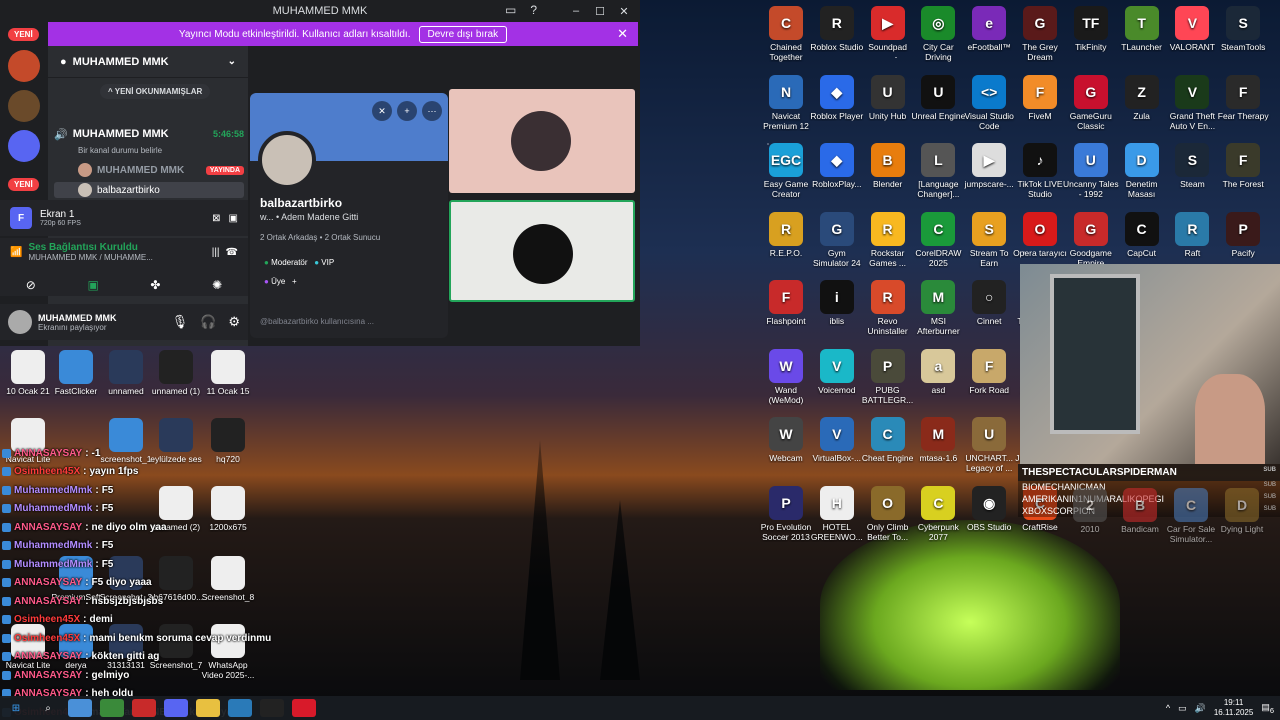 Image resolution: width=1280 pixels, height=720 pixels. I want to click on desktop-icon: W Wand (WeMod), so click(786, 376).